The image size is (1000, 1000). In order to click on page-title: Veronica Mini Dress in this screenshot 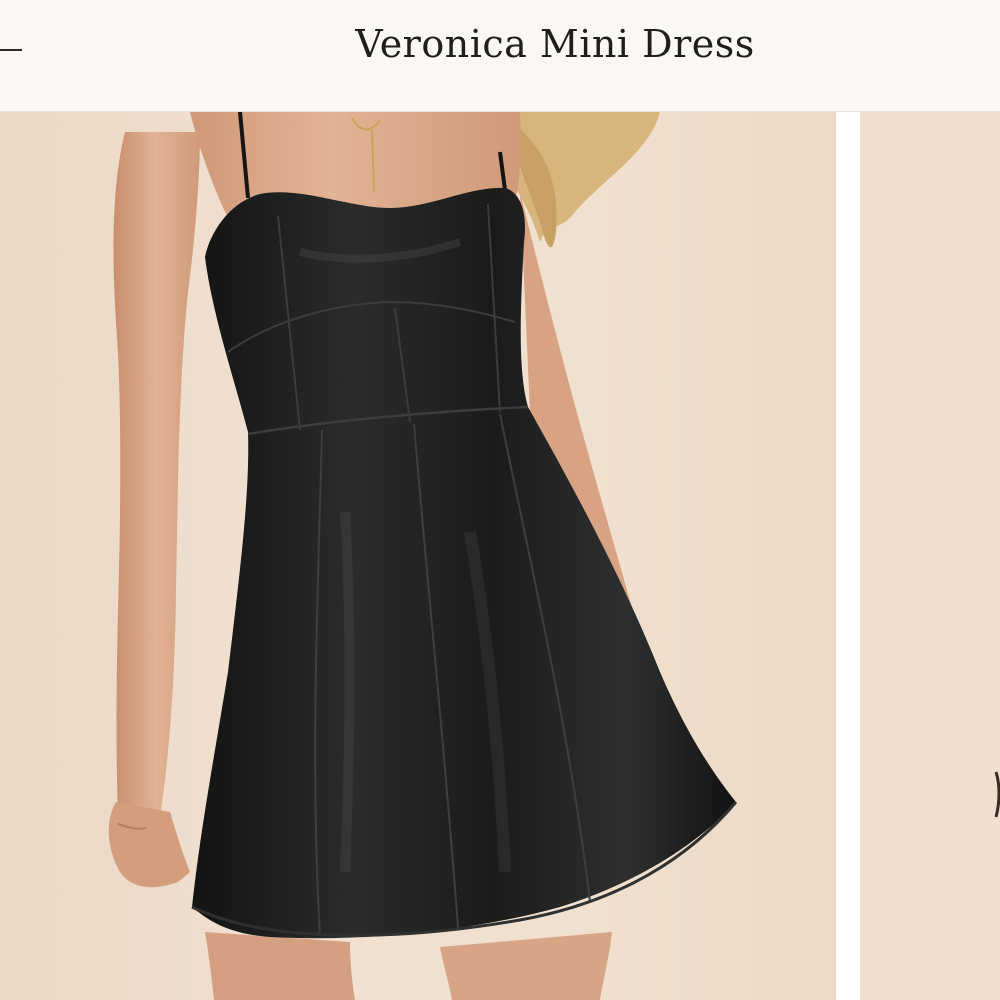, I will do `click(555, 44)`.